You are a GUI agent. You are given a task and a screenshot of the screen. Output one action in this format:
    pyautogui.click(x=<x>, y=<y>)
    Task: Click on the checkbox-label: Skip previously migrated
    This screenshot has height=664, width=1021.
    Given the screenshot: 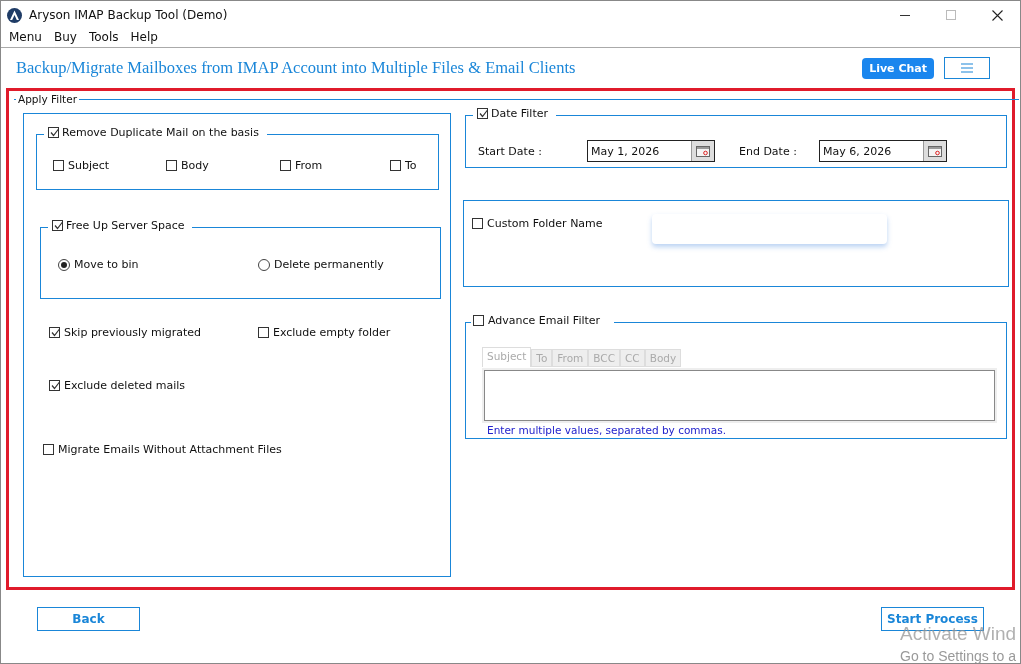 What is the action you would take?
    pyautogui.click(x=133, y=332)
    